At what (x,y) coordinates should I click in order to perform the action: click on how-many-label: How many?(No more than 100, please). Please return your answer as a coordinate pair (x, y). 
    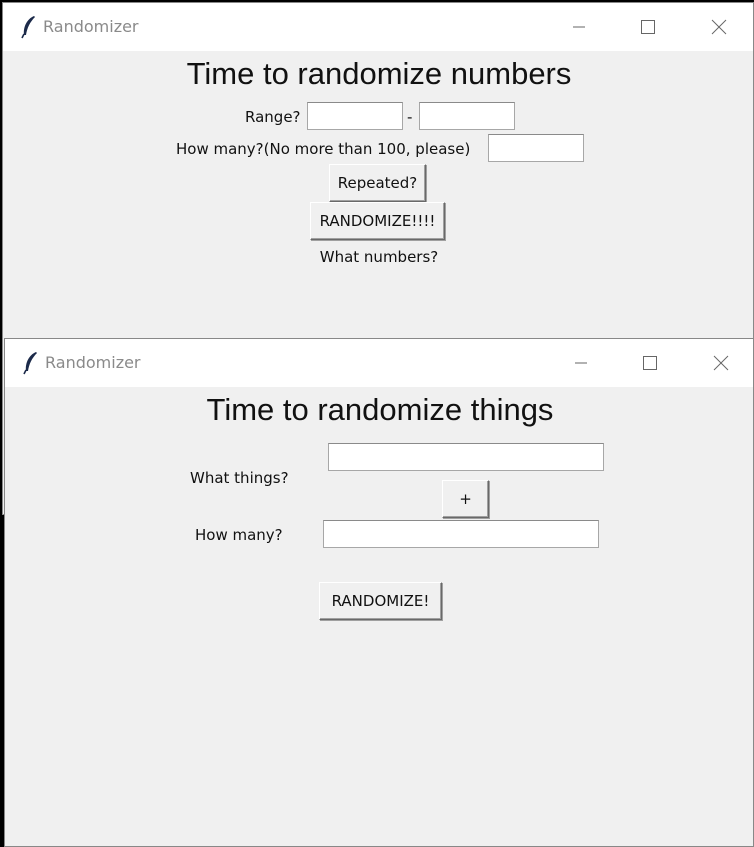
    Looking at the image, I should click on (323, 149).